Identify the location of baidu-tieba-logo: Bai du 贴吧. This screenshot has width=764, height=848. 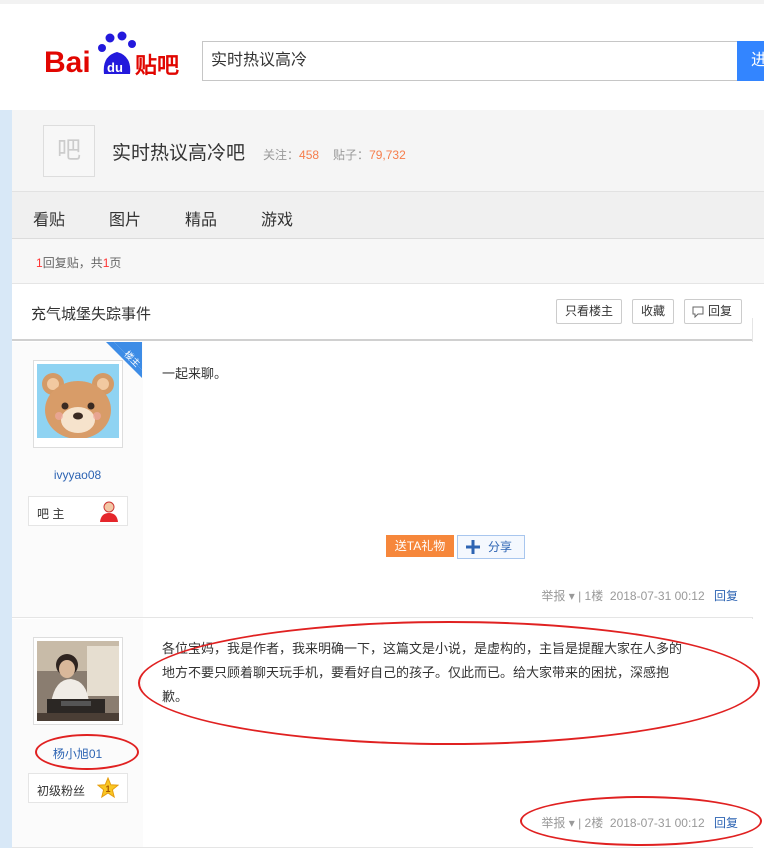
(114, 55).